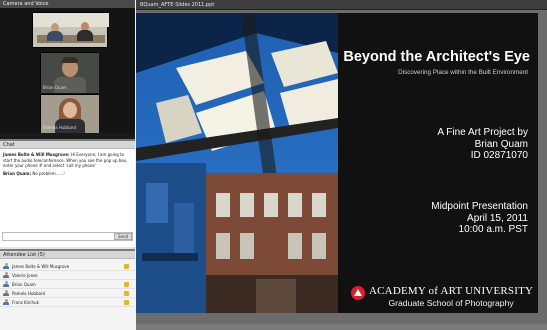 This screenshot has height=330, width=547. Describe the element at coordinates (24, 284) in the screenshot. I see `attendee-name: Brian Quam` at that location.